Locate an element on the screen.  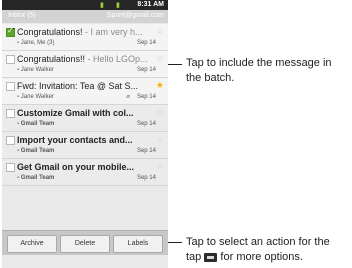
callout-line: Tap to select an action for the is located at coordinates (258, 242).